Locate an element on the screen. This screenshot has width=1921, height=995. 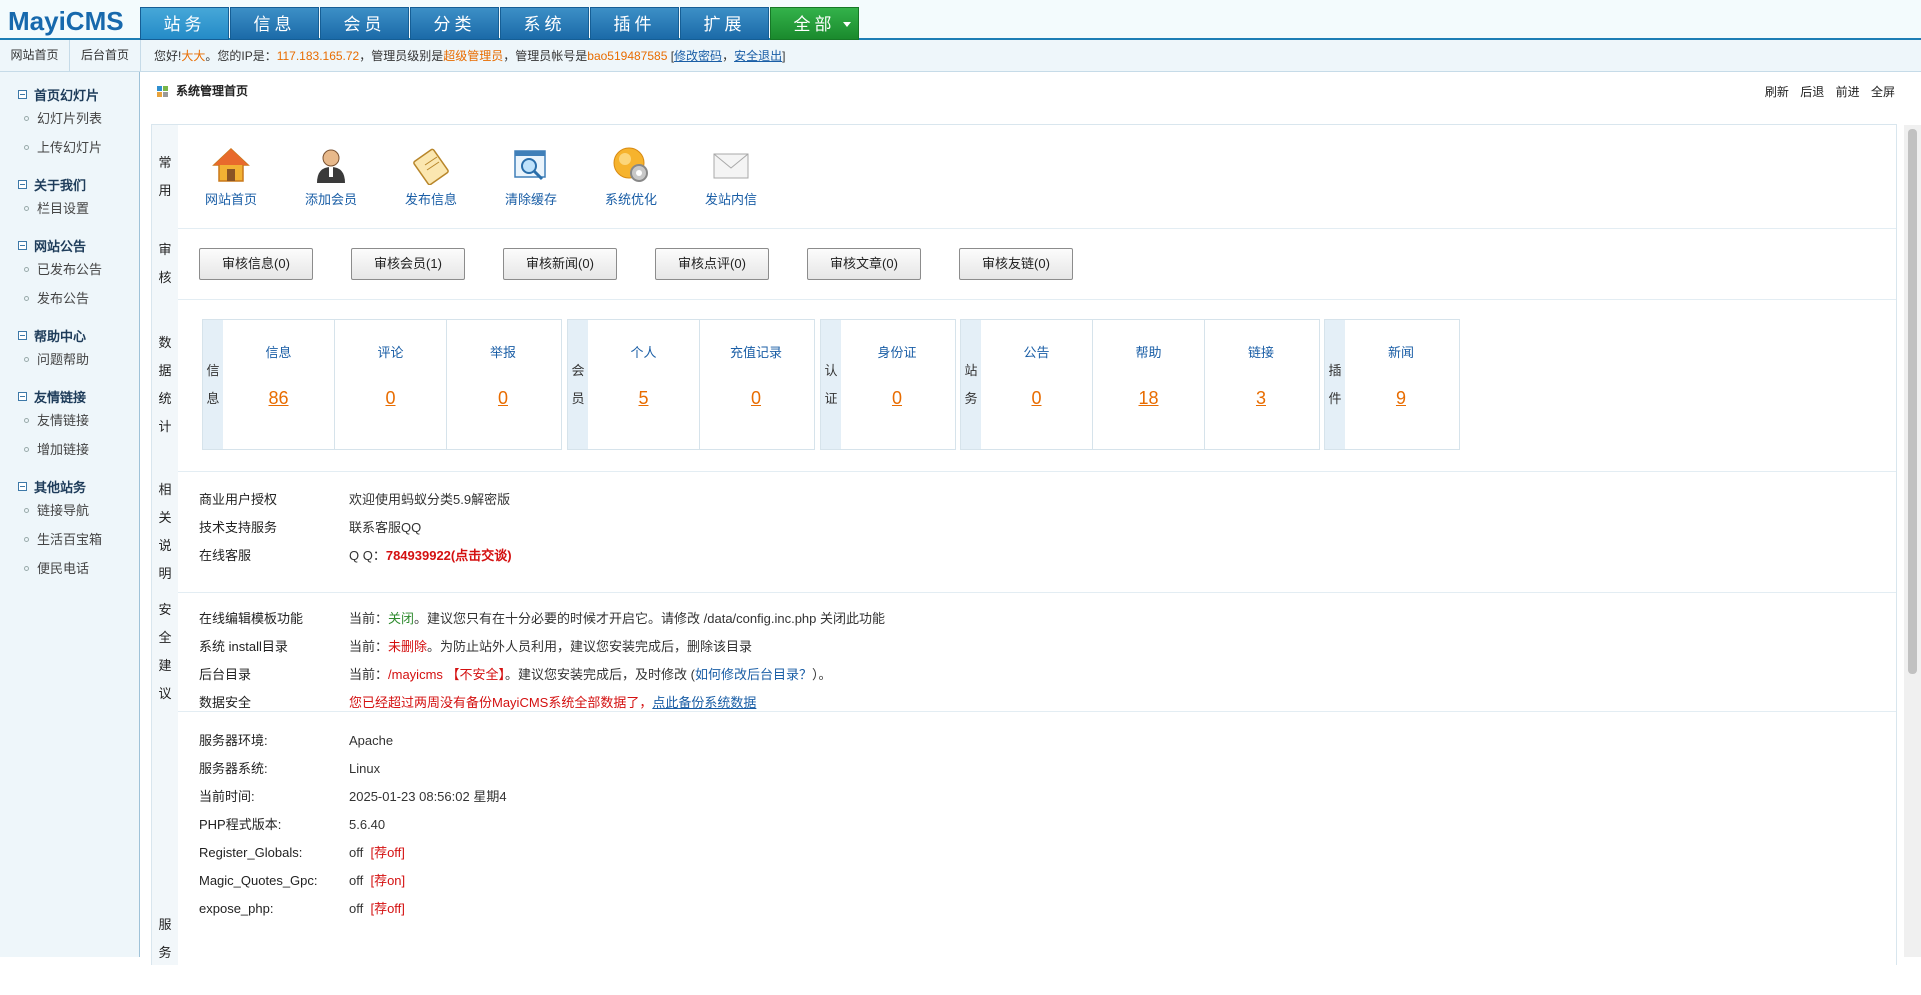
logout-link: 安全退出 is located at coordinates (758, 56).